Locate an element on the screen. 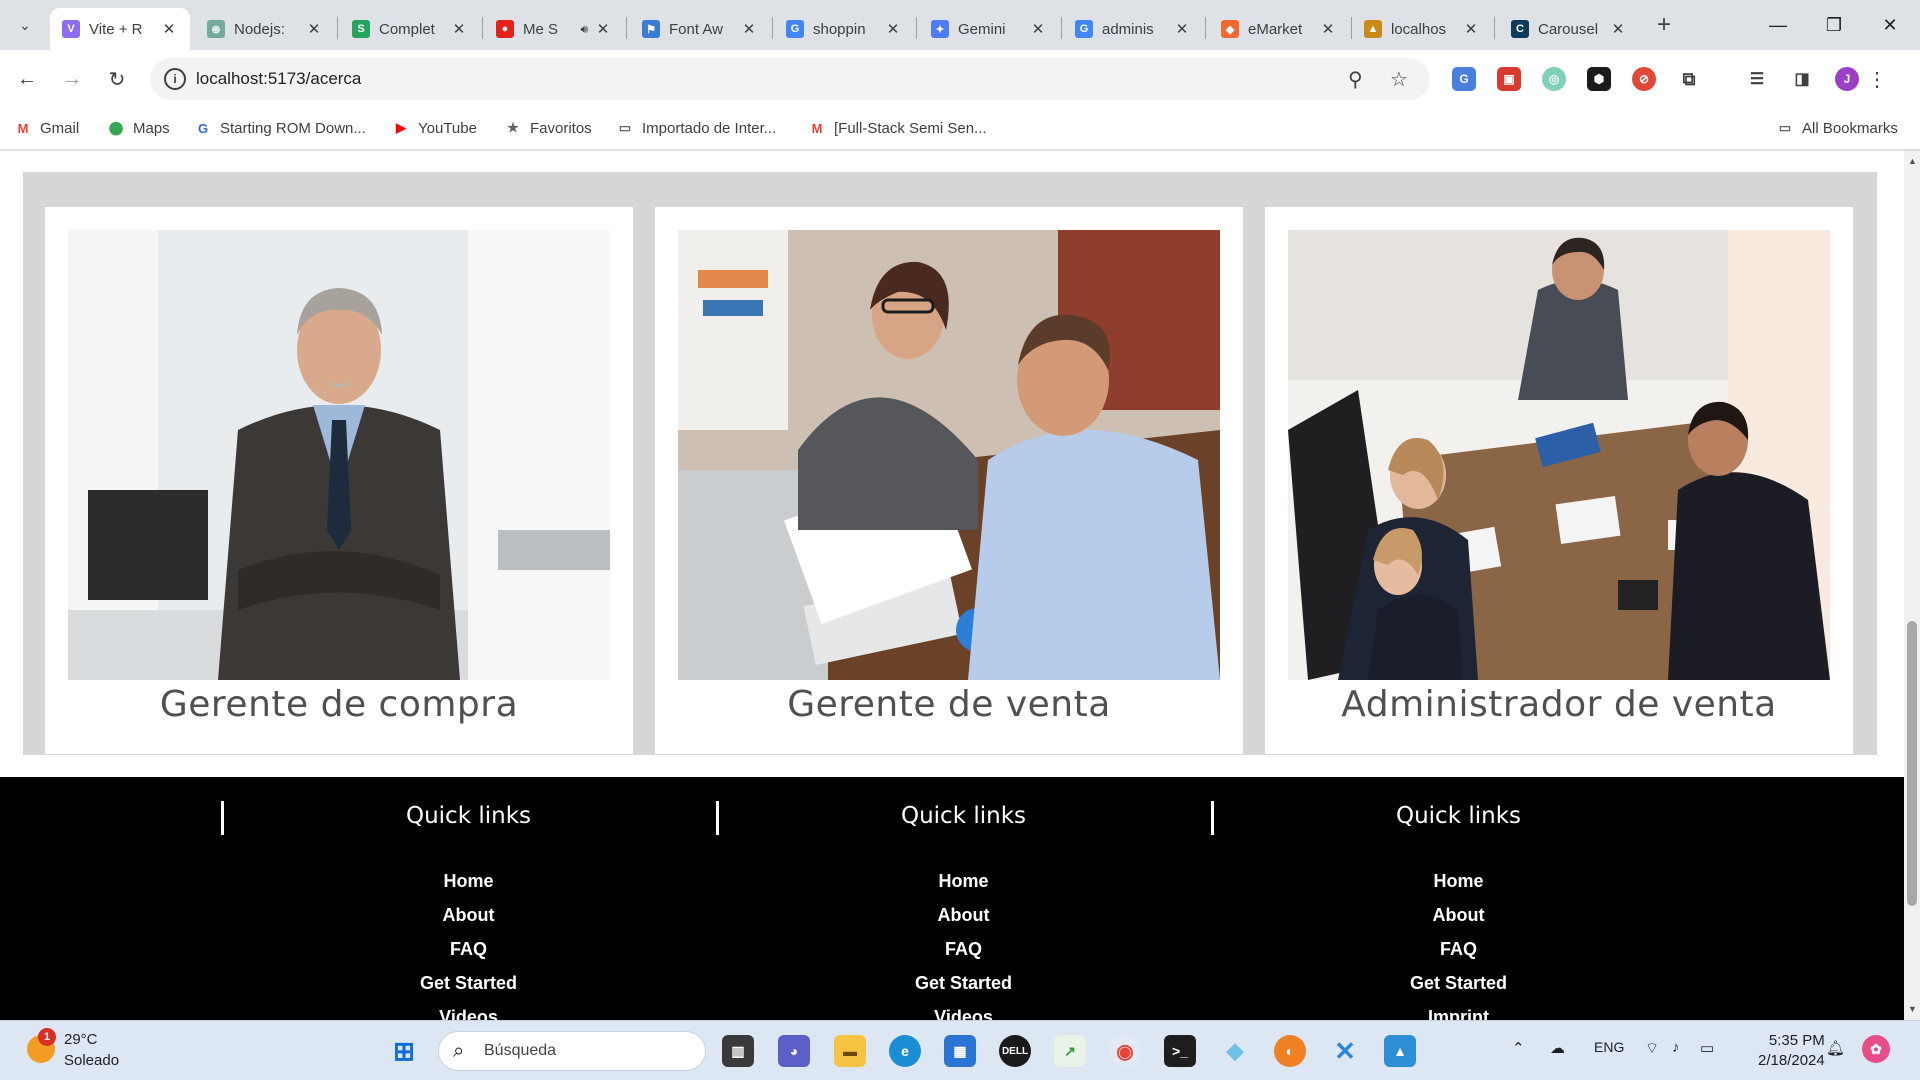  browser-tab: V Vite + R ✕ is located at coordinates (120, 29).